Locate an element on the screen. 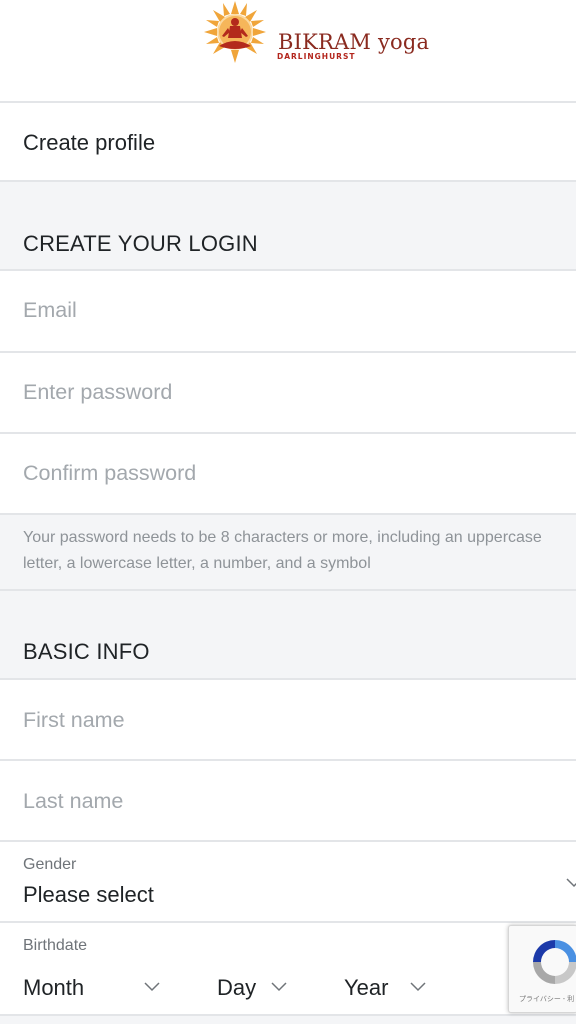 This screenshot has height=1024, width=576. recaptcha-icon is located at coordinates (554, 962).